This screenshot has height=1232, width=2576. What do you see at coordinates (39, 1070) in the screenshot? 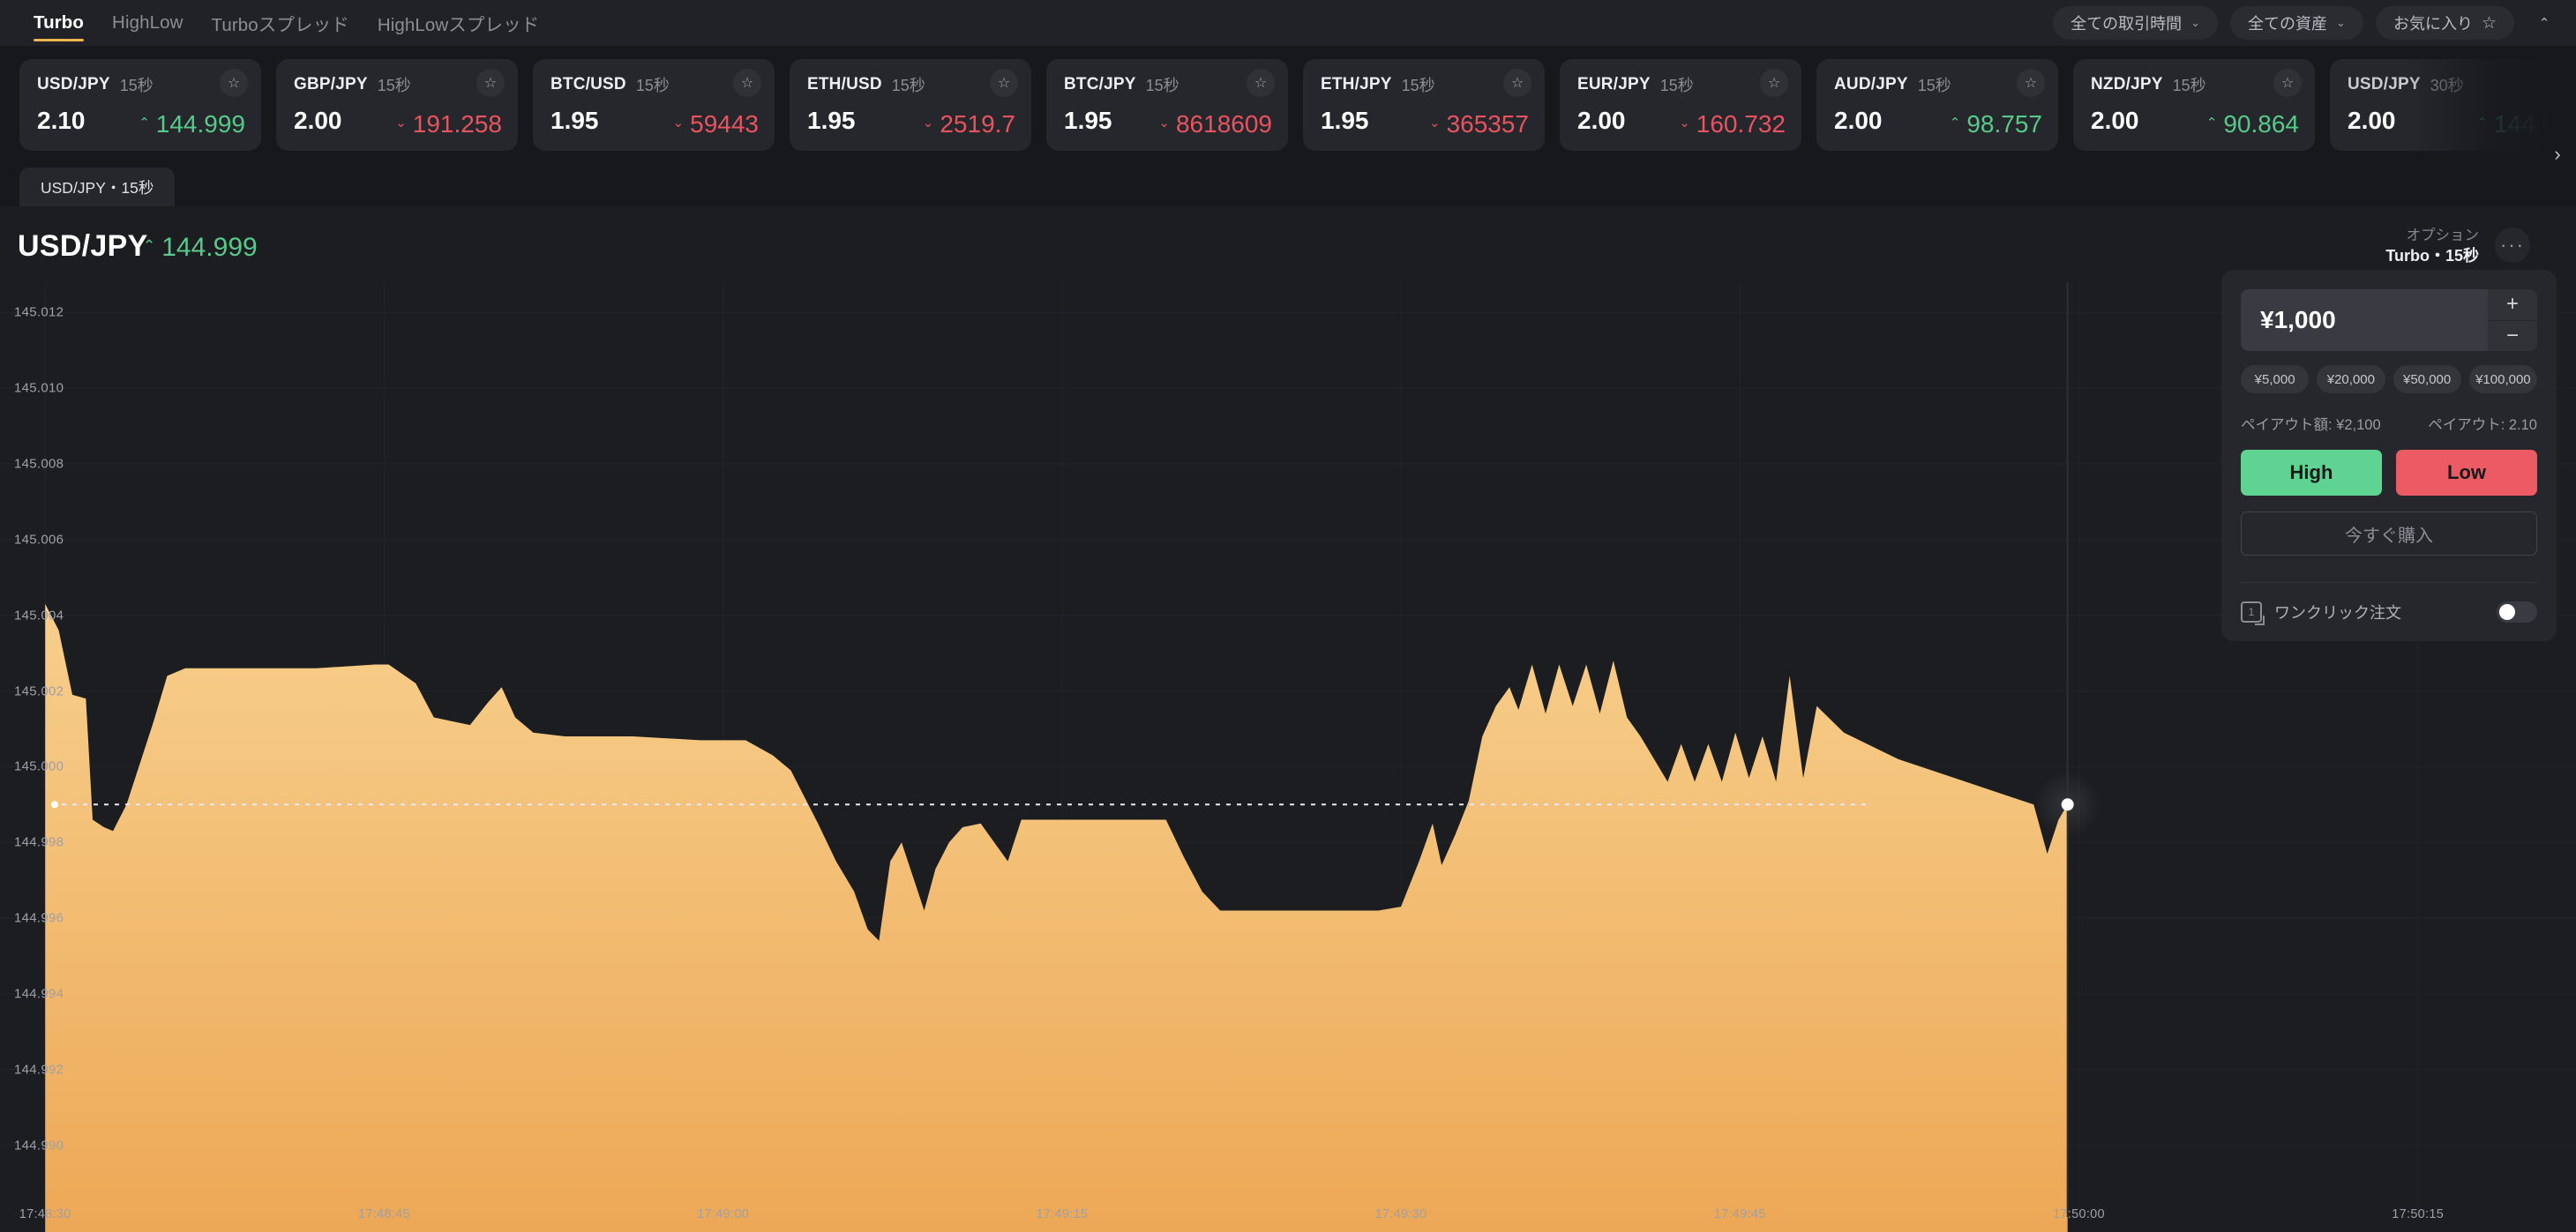
I see `y-axis-tick: 144.992` at bounding box center [39, 1070].